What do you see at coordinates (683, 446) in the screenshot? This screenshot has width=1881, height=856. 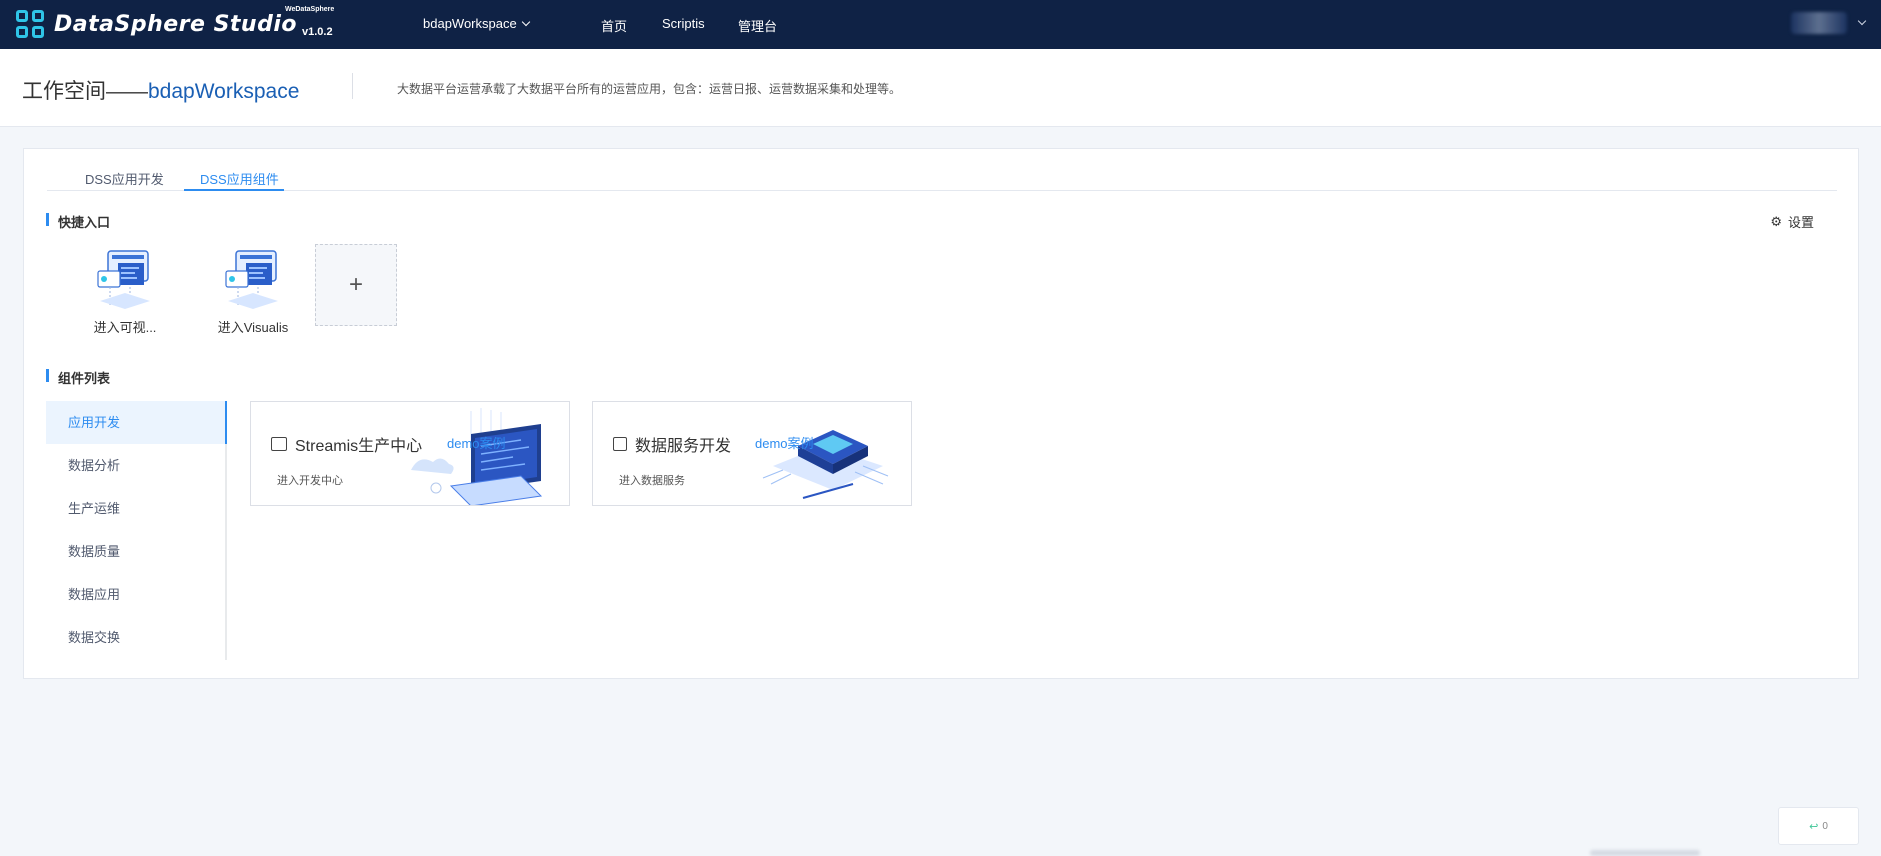 I see `card-title: 数据服务开发` at bounding box center [683, 446].